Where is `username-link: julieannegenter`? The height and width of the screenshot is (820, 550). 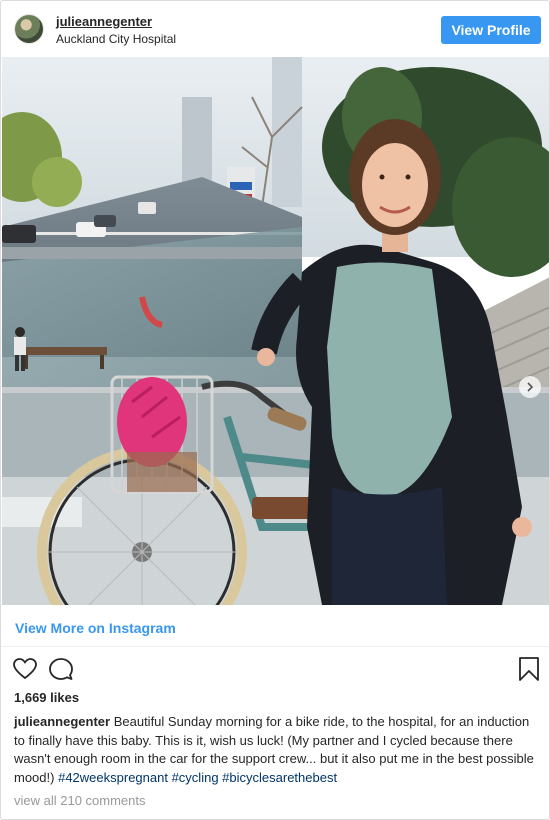
username-link: julieannegenter is located at coordinates (104, 21).